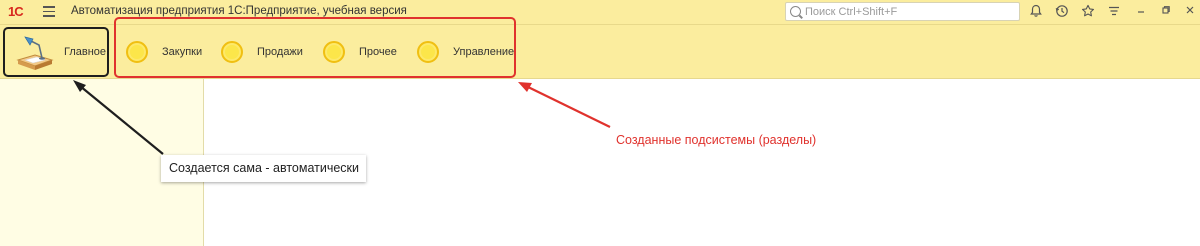 The height and width of the screenshot is (246, 1200). Describe the element at coordinates (121, 120) in the screenshot. I see `black-arrow` at that location.